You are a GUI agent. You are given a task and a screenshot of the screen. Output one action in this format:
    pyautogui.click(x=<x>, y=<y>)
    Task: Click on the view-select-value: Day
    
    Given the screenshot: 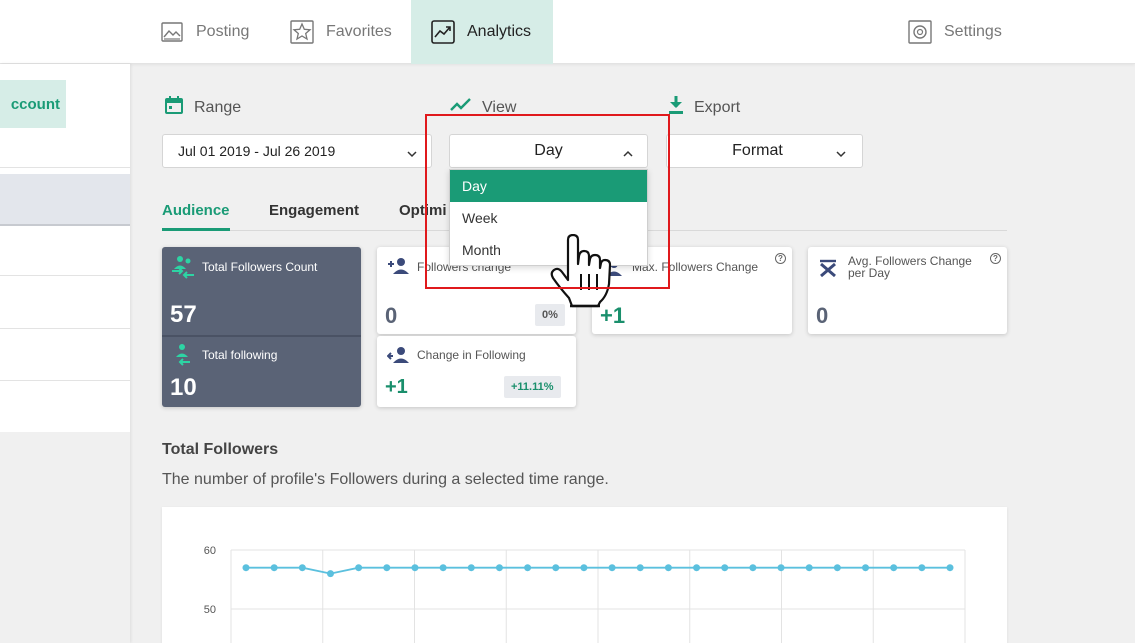 What is the action you would take?
    pyautogui.click(x=548, y=150)
    